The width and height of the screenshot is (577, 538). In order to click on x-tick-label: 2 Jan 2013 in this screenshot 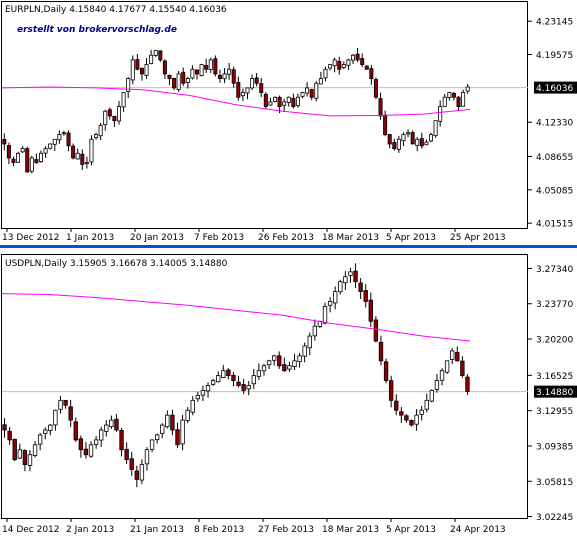, I will do `click(90, 530)`.